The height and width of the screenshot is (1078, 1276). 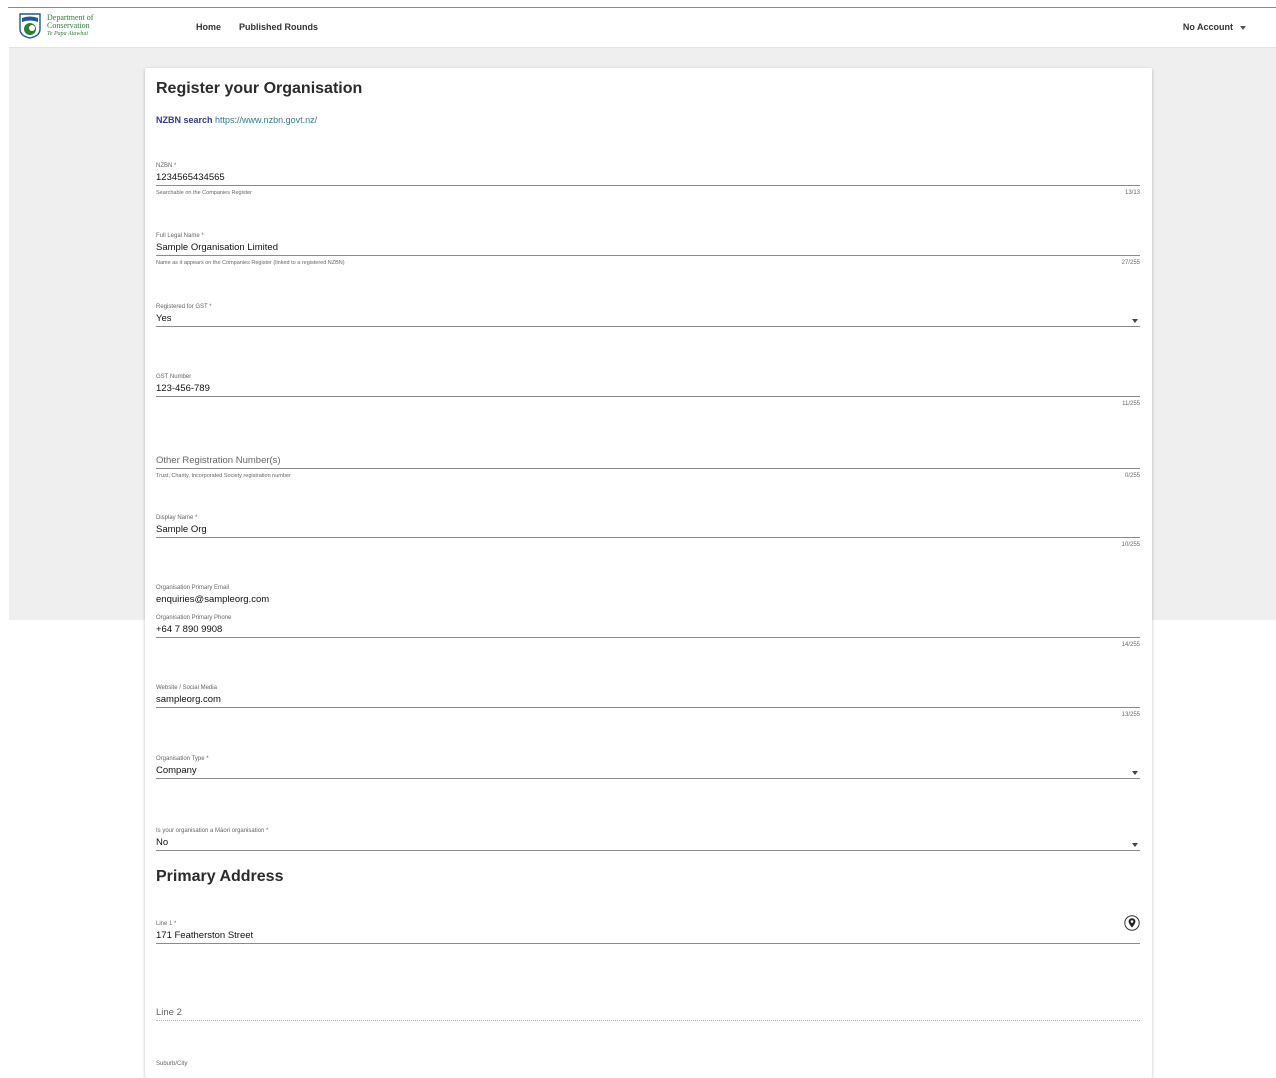 I want to click on display-name-counter: 10/255, so click(x=1130, y=545).